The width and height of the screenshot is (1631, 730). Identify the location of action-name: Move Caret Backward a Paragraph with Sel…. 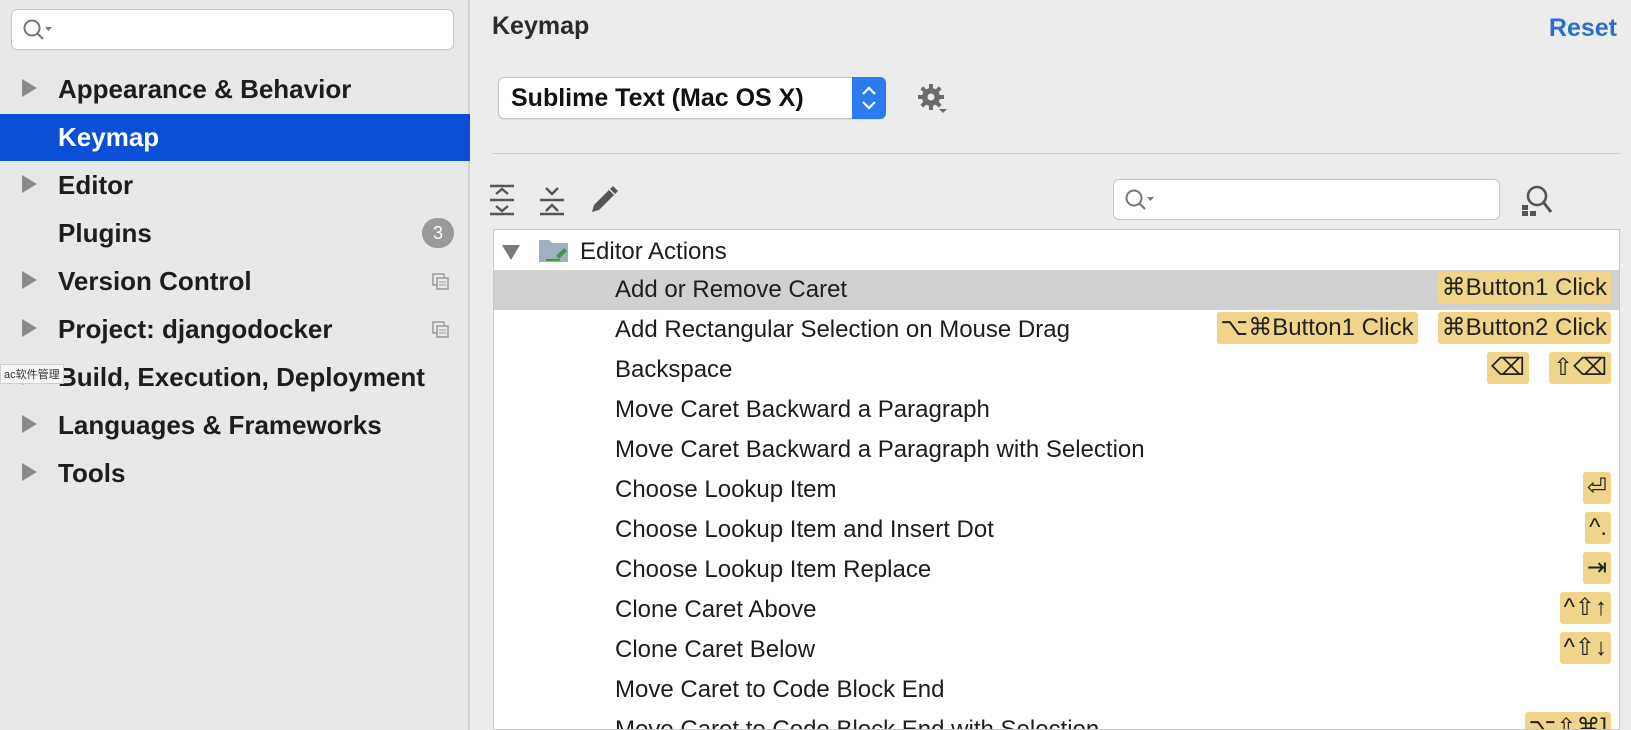
(880, 449).